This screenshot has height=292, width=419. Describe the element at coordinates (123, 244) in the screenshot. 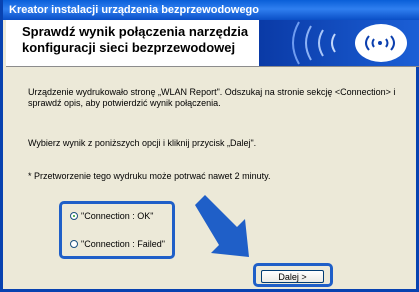

I see `option-connection-failed-label: "Connection : Failed"` at that location.